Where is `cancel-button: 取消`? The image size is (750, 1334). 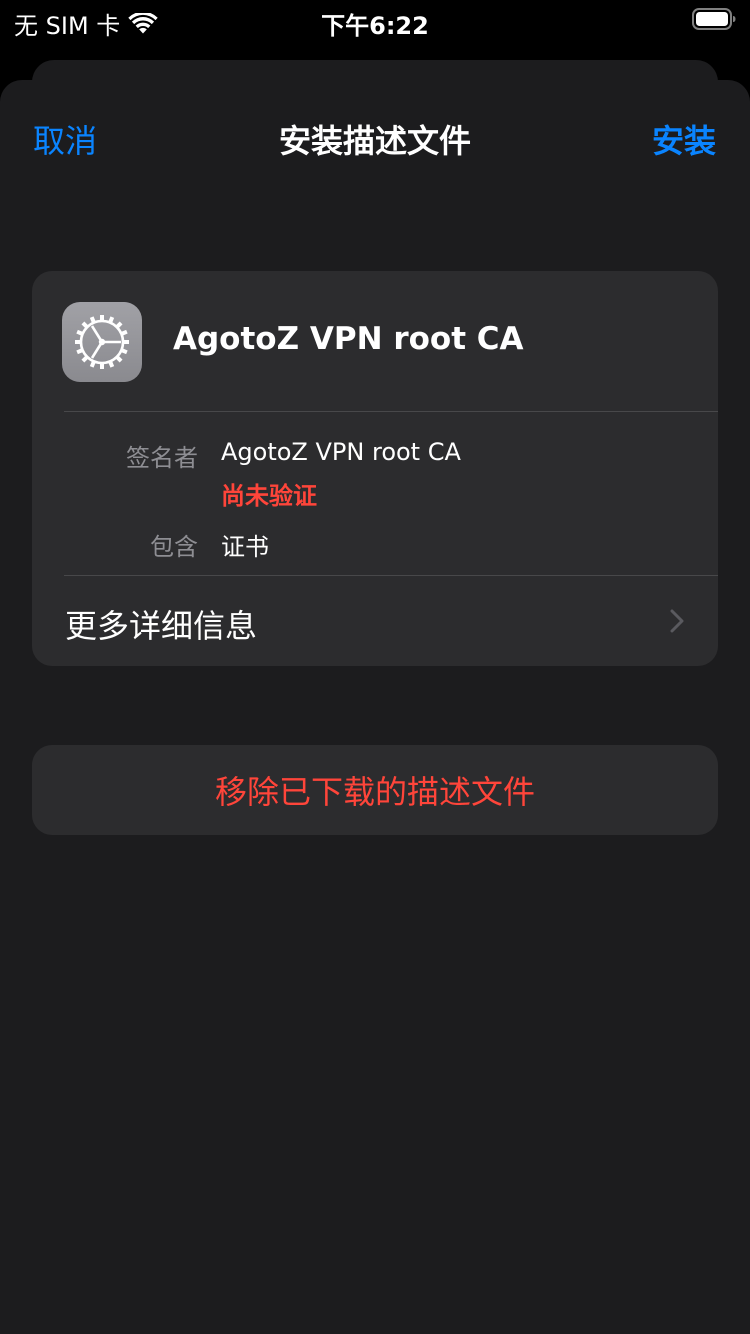
cancel-button: 取消 is located at coordinates (65, 139).